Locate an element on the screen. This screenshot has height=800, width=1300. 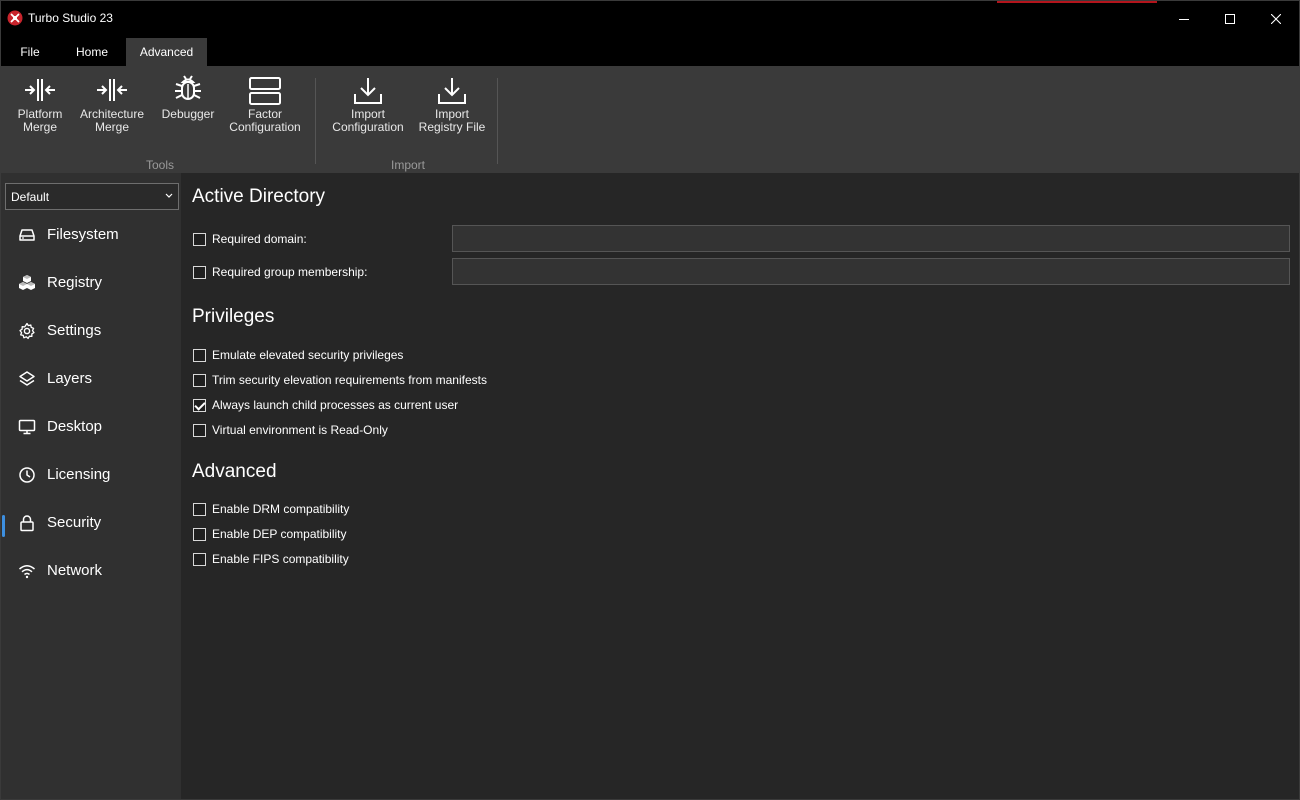
drm-compat-checkbox is located at coordinates (199, 509).